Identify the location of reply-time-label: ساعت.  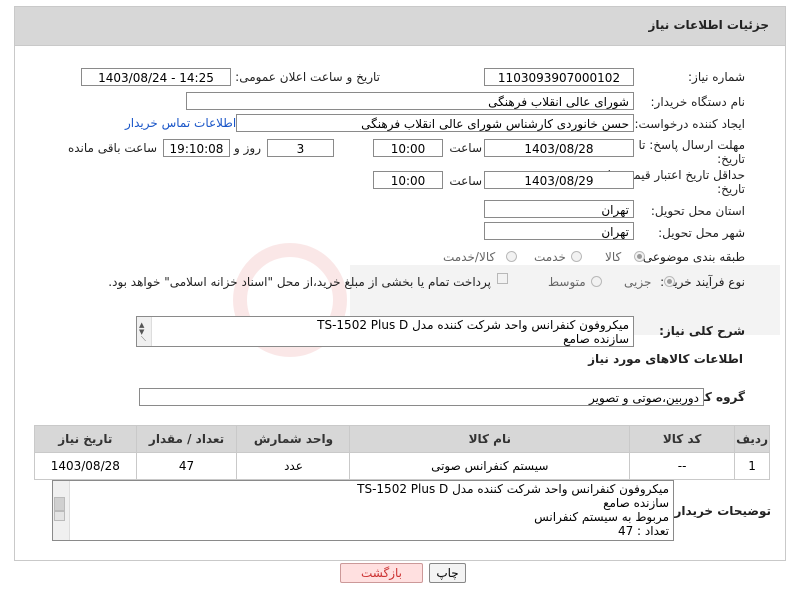
(465, 148).